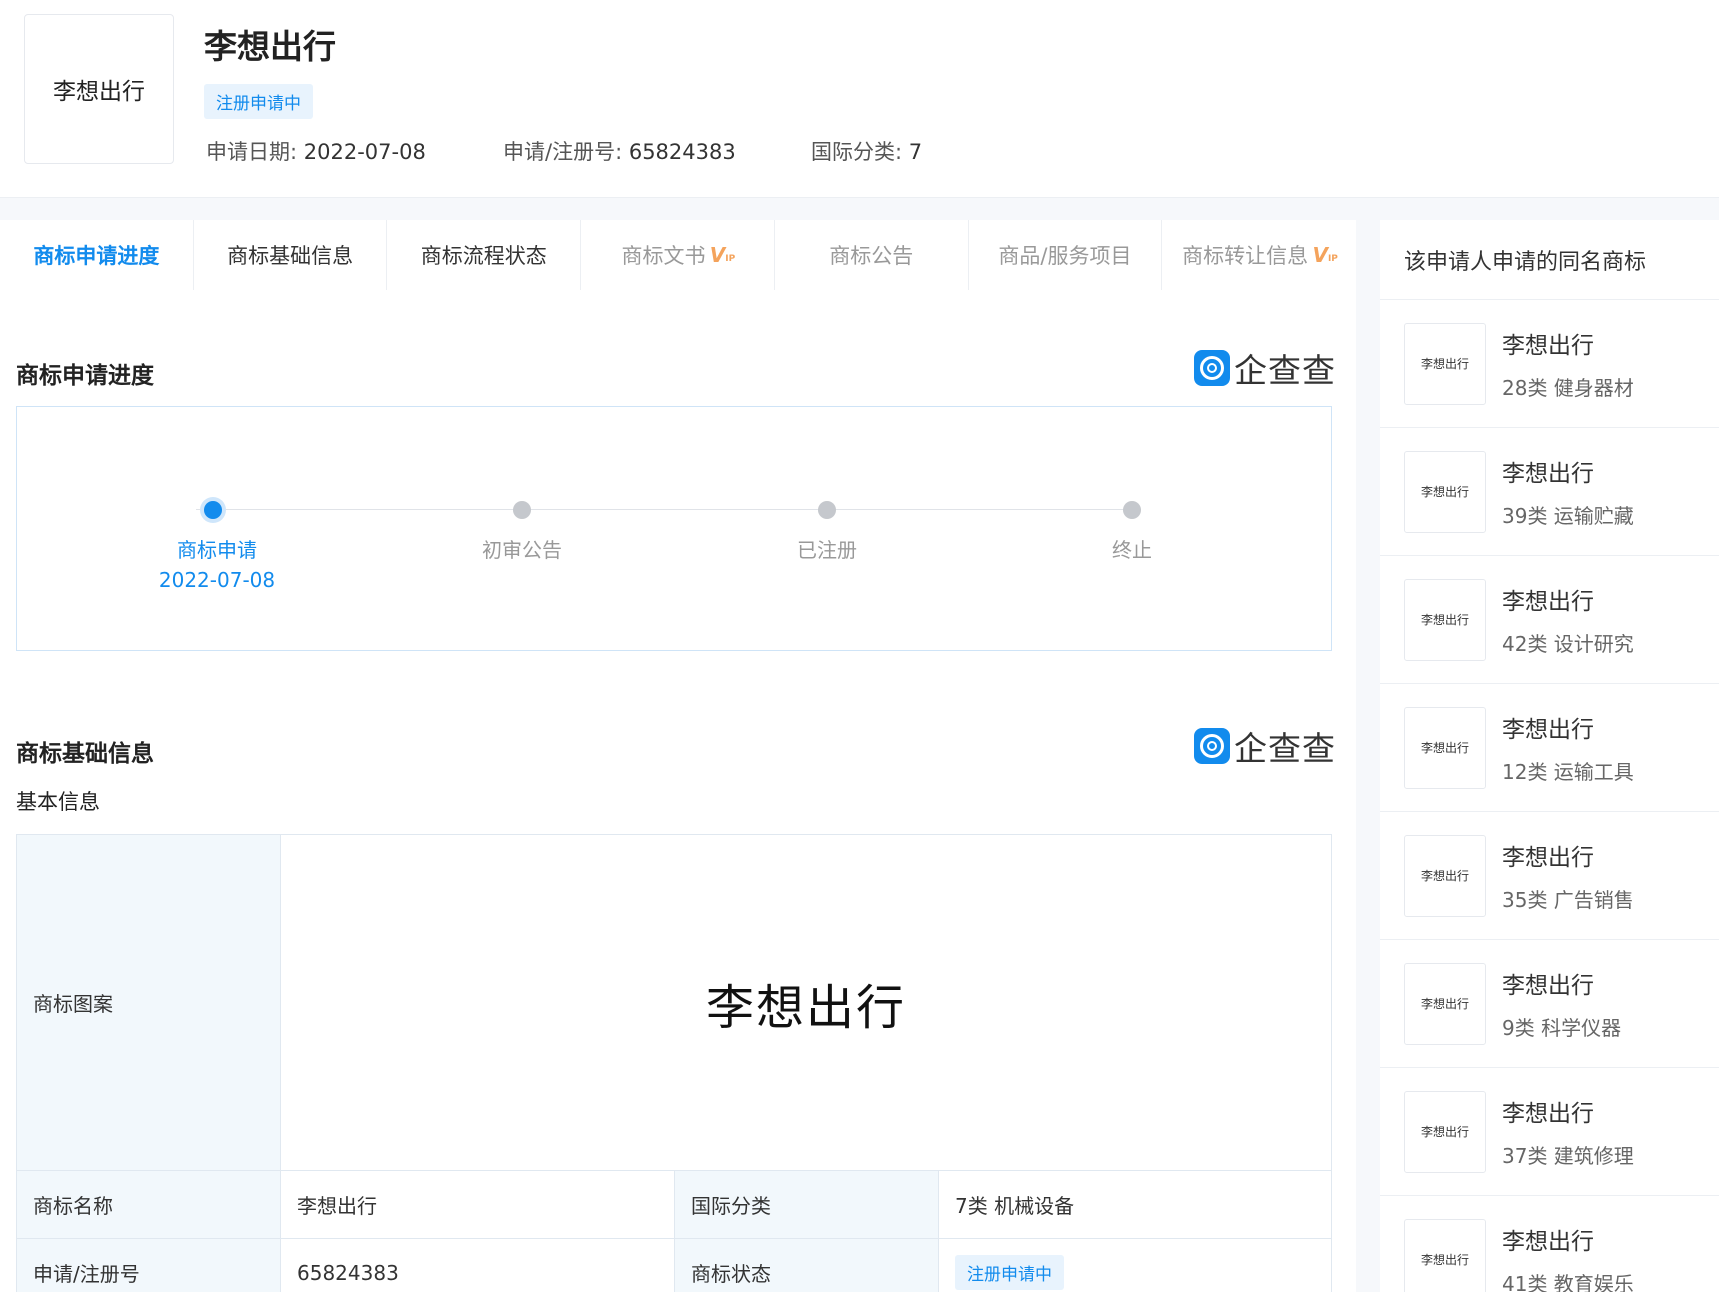 Image resolution: width=1719 pixels, height=1292 pixels. Describe the element at coordinates (674, 528) in the screenshot. I see `progress-timeline` at that location.